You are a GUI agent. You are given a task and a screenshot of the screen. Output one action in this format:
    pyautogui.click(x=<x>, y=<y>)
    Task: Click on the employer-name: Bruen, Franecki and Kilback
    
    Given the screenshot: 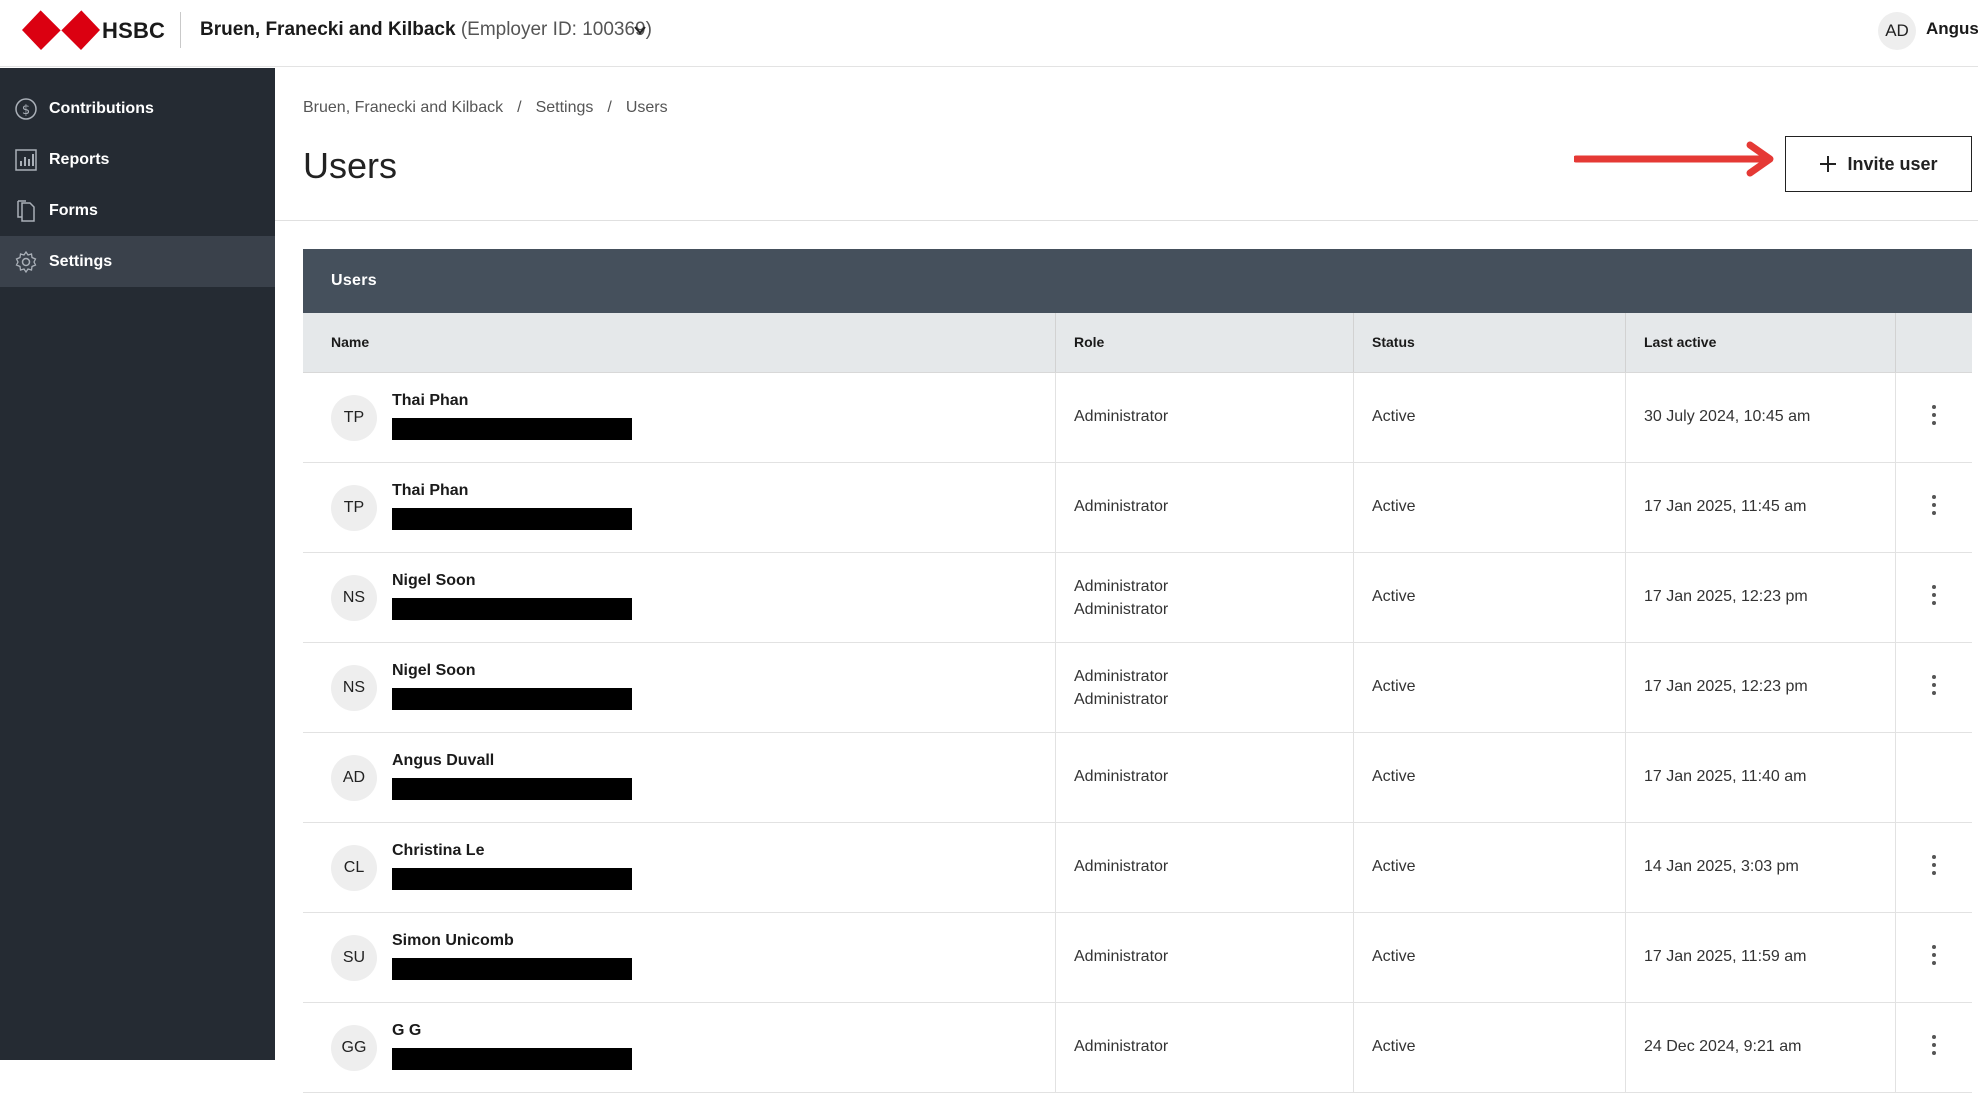 What is the action you would take?
    pyautogui.click(x=328, y=29)
    